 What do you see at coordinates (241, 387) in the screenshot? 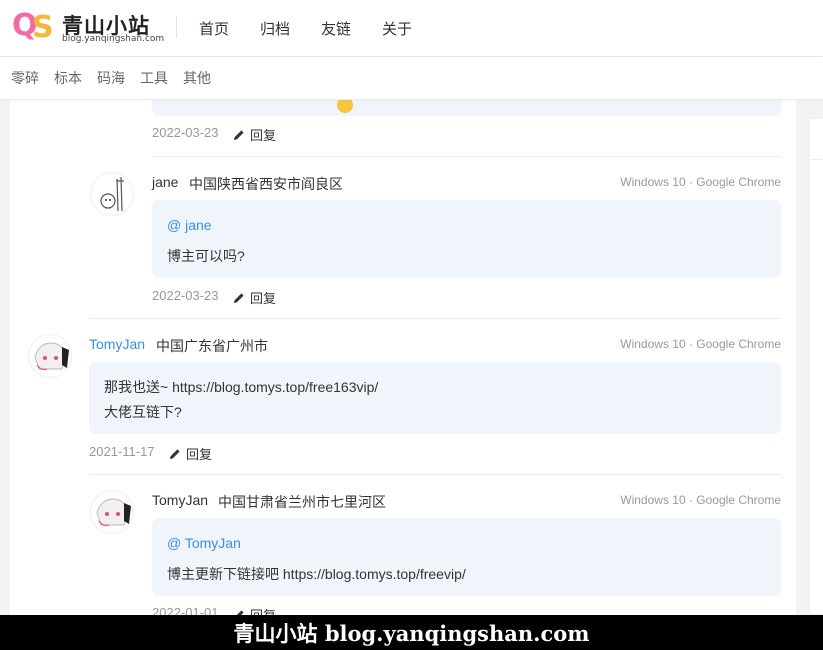
I see `comment-text: 那我也送~ https://blog.tomys.top/free163vip/` at bounding box center [241, 387].